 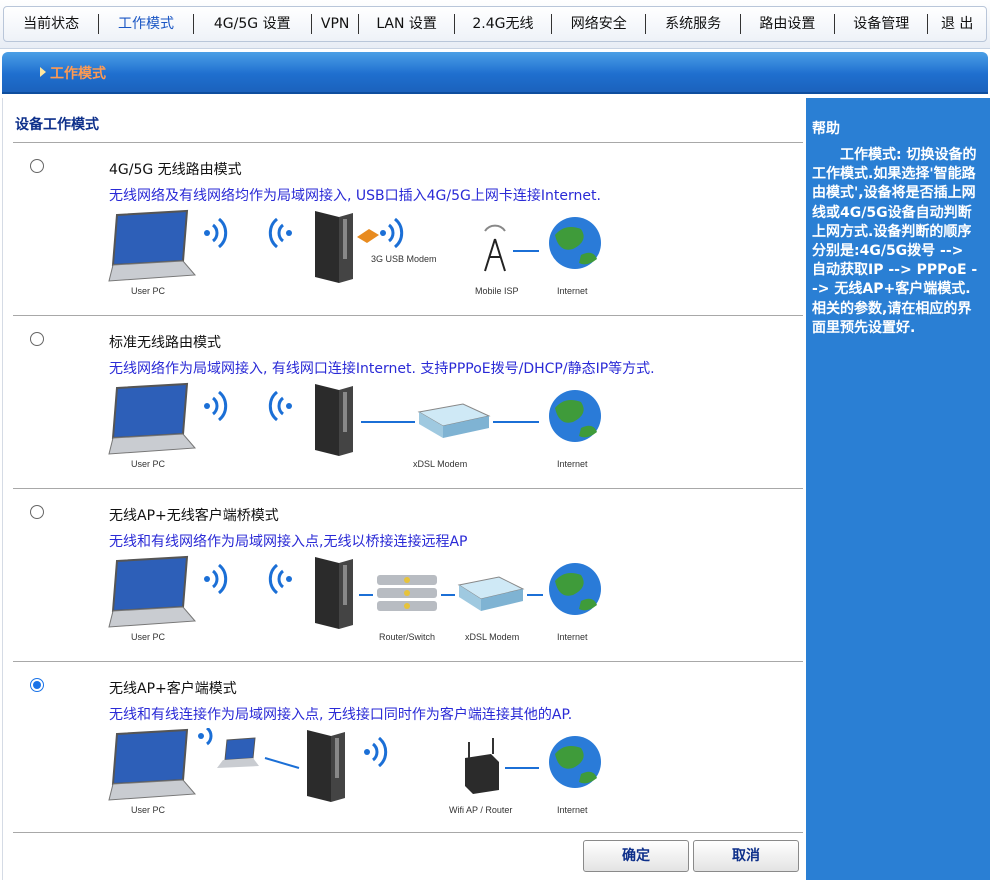 I want to click on option-title: 标准无线路由模式, so click(x=165, y=343).